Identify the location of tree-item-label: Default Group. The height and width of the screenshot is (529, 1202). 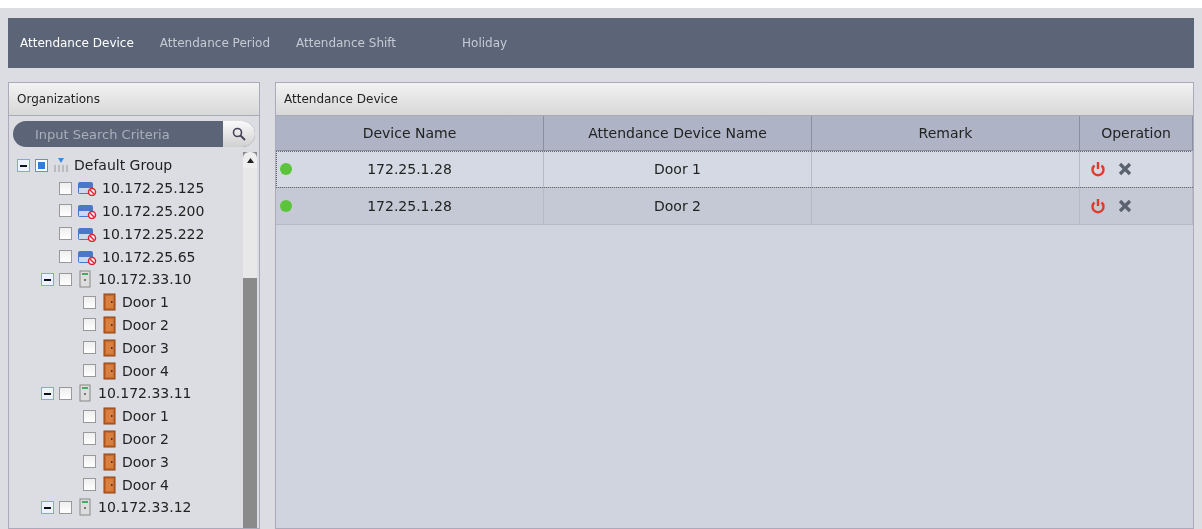
(123, 165).